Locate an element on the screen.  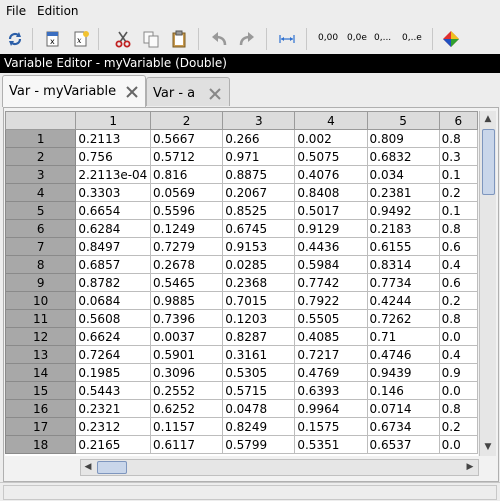
table-cell: 0.4085 is located at coordinates (331, 336).